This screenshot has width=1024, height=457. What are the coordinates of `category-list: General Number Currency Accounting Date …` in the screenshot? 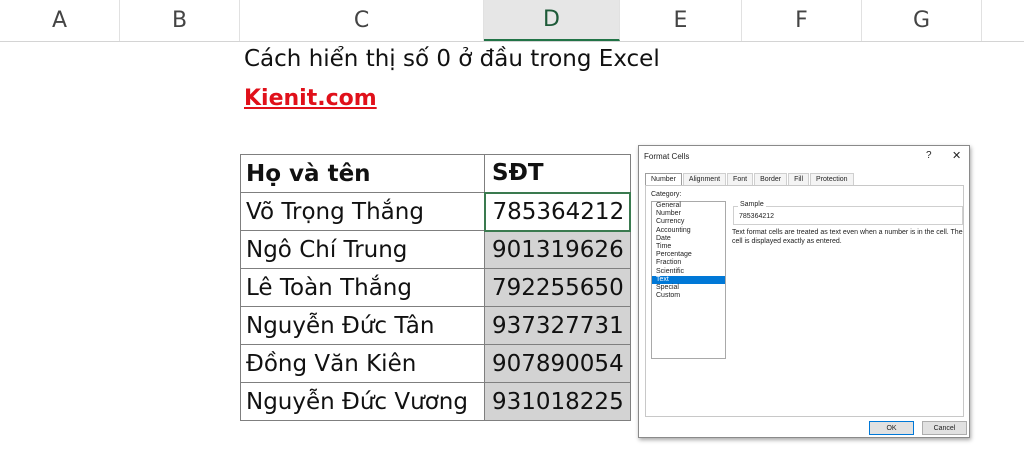 It's located at (688, 280).